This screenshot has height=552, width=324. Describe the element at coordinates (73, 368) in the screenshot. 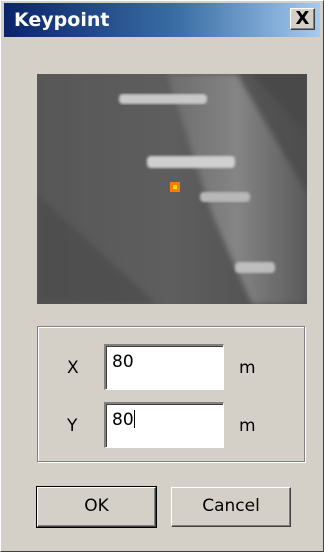

I see `x-label: X` at that location.